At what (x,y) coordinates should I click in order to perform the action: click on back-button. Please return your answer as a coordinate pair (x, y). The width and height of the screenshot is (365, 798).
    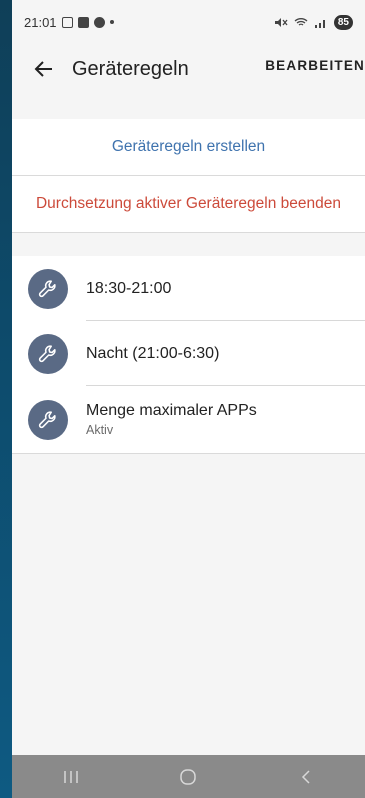
    Looking at the image, I should click on (44, 69).